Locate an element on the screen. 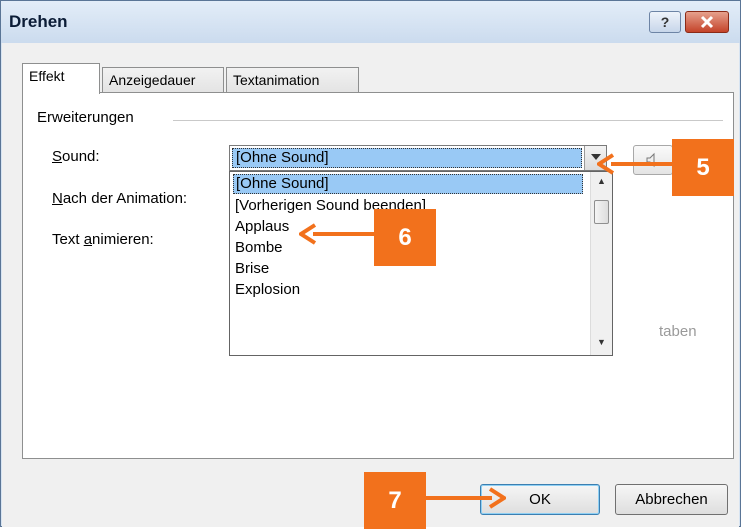 Image resolution: width=741 pixels, height=529 pixels. close-button is located at coordinates (707, 22).